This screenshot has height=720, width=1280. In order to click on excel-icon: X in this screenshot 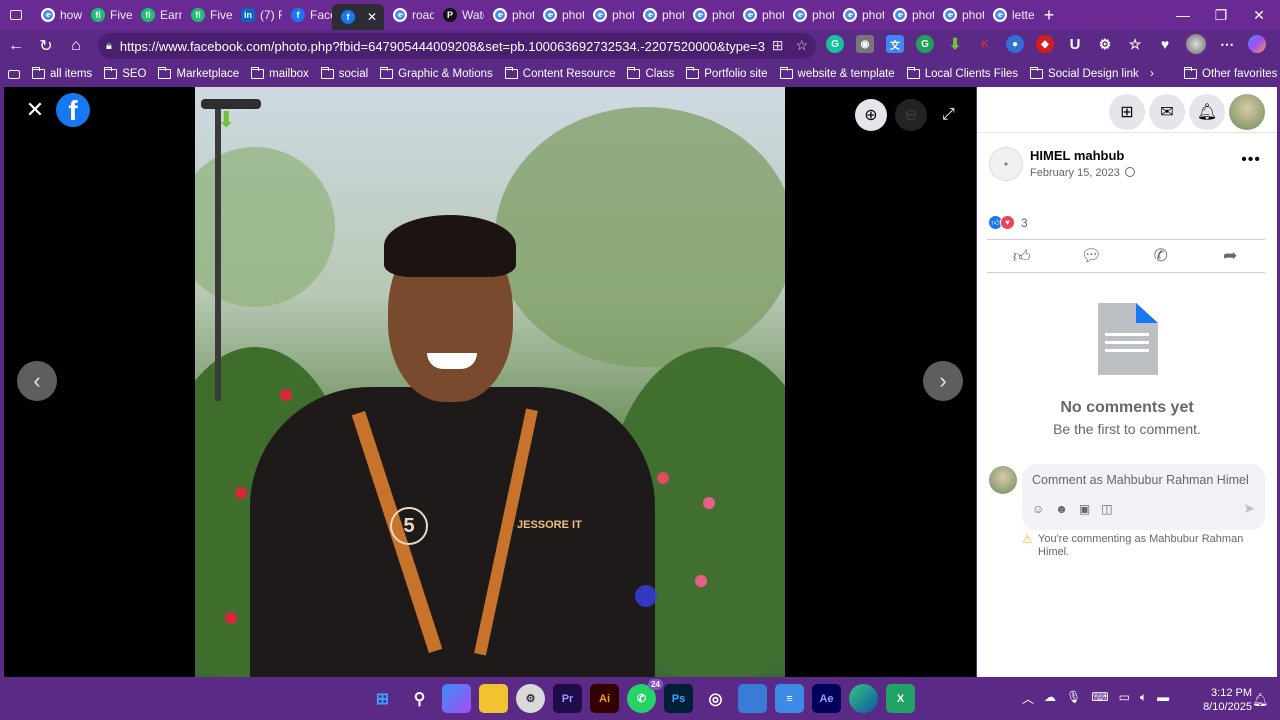, I will do `click(900, 698)`.